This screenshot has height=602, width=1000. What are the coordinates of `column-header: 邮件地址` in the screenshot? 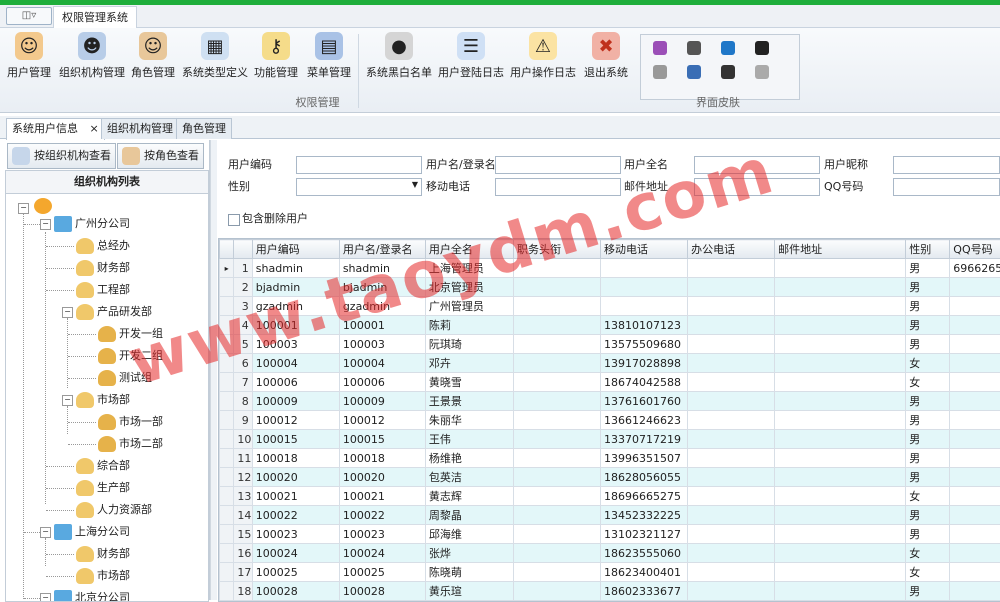 It's located at (840, 249).